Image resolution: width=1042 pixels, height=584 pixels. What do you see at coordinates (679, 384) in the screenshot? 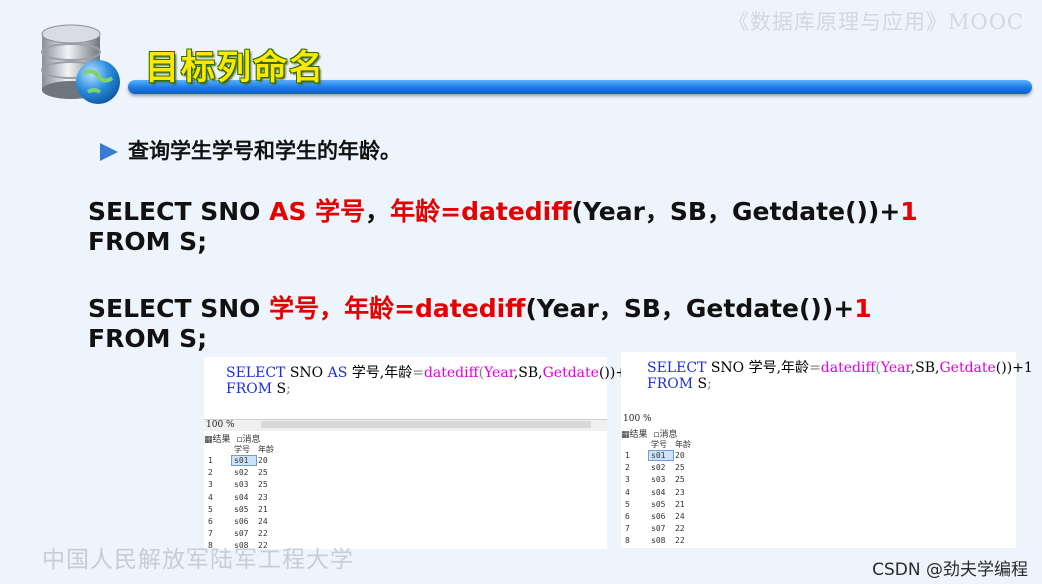
I see `right-editor-line2: FROM S;` at bounding box center [679, 384].